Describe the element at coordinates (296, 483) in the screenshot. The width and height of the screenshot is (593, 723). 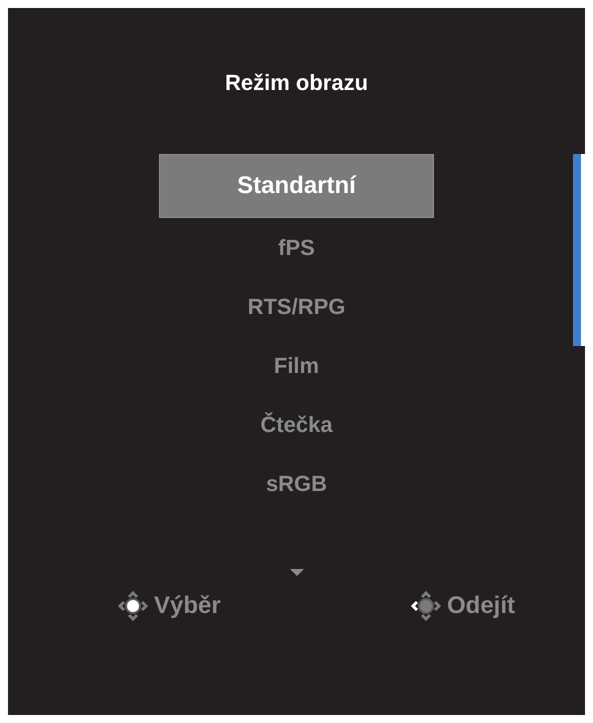
I see `menu-item: sRGB` at that location.